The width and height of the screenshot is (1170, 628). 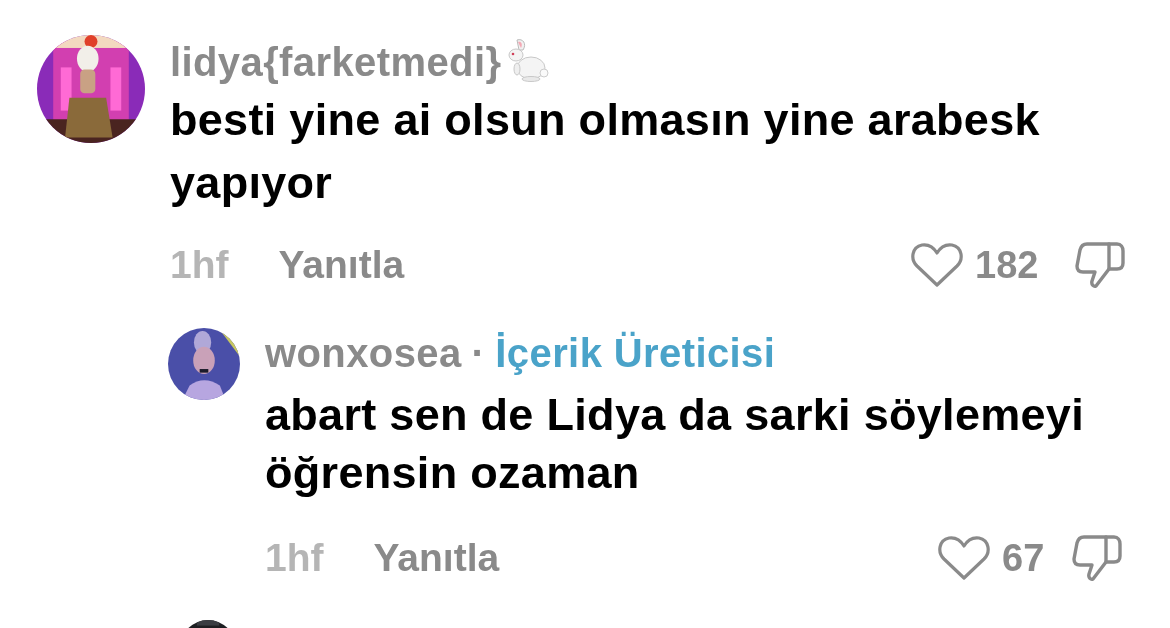 I want to click on username: lidya{farketmedi}, so click(x=336, y=62).